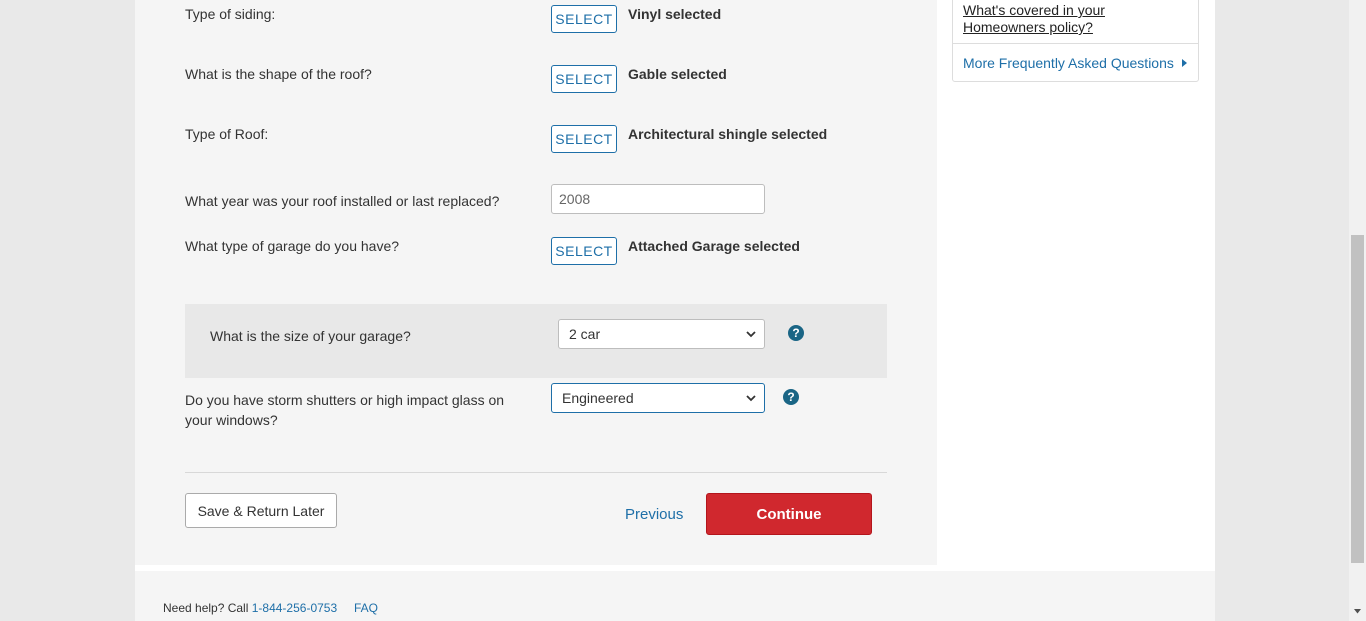 The height and width of the screenshot is (621, 1366). Describe the element at coordinates (230, 14) in the screenshot. I see `siding-label: Type of siding:` at that location.